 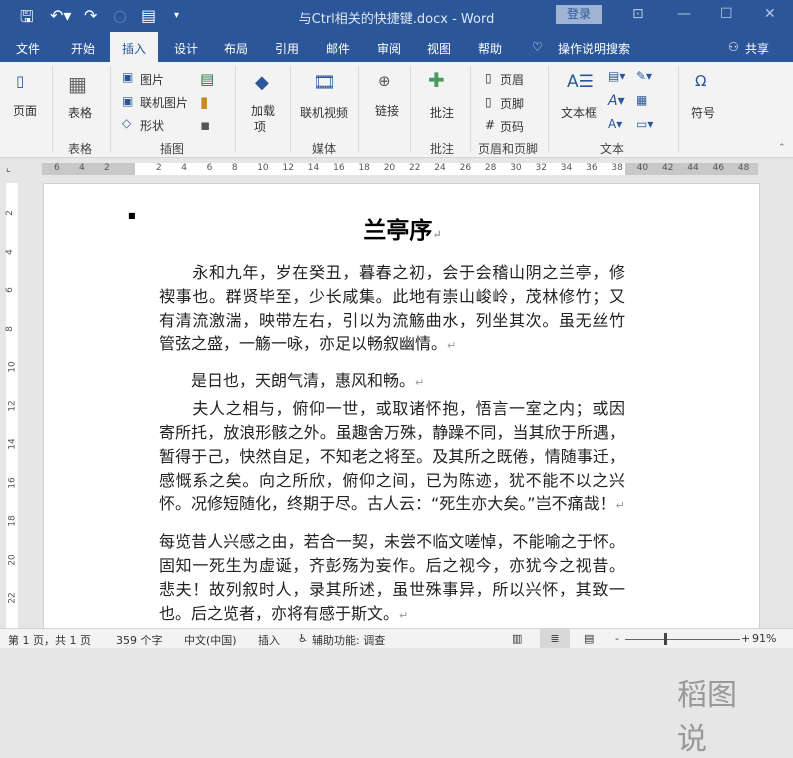 What do you see at coordinates (733, 47) in the screenshot?
I see `share-icon: ⚇` at bounding box center [733, 47].